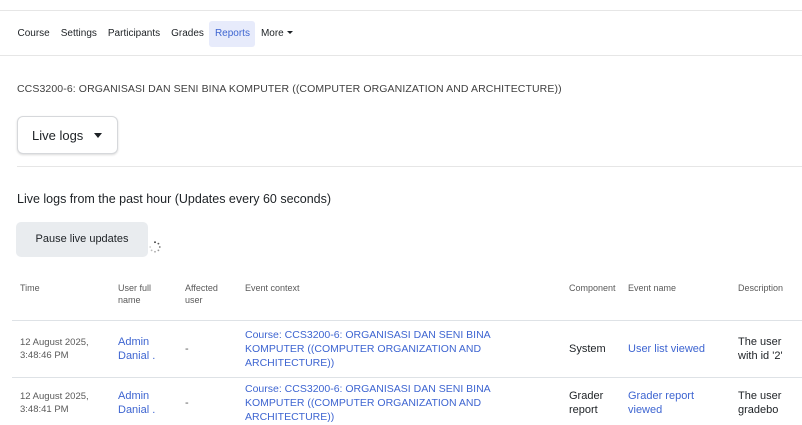 The width and height of the screenshot is (802, 425). Describe the element at coordinates (155, 247) in the screenshot. I see `loading-spinner-icon` at that location.